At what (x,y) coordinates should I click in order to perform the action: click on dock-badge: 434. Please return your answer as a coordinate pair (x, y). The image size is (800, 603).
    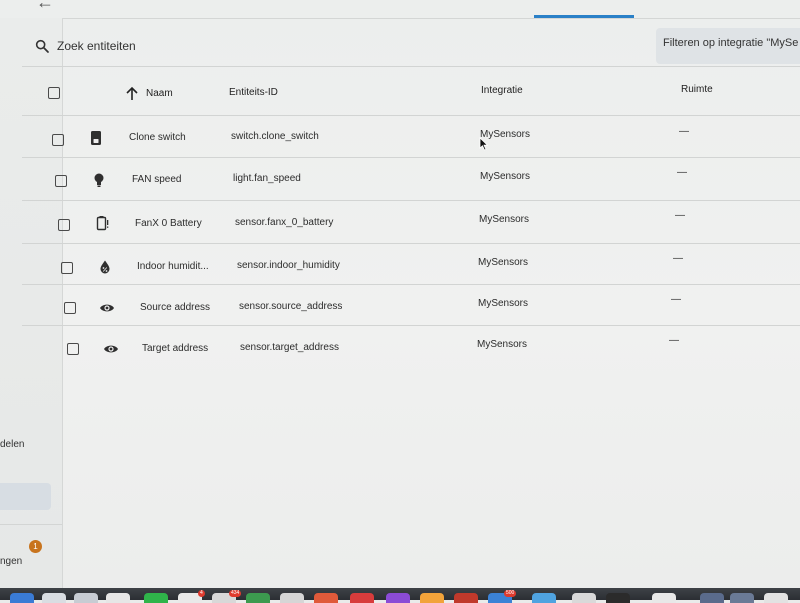
    Looking at the image, I should click on (235, 593).